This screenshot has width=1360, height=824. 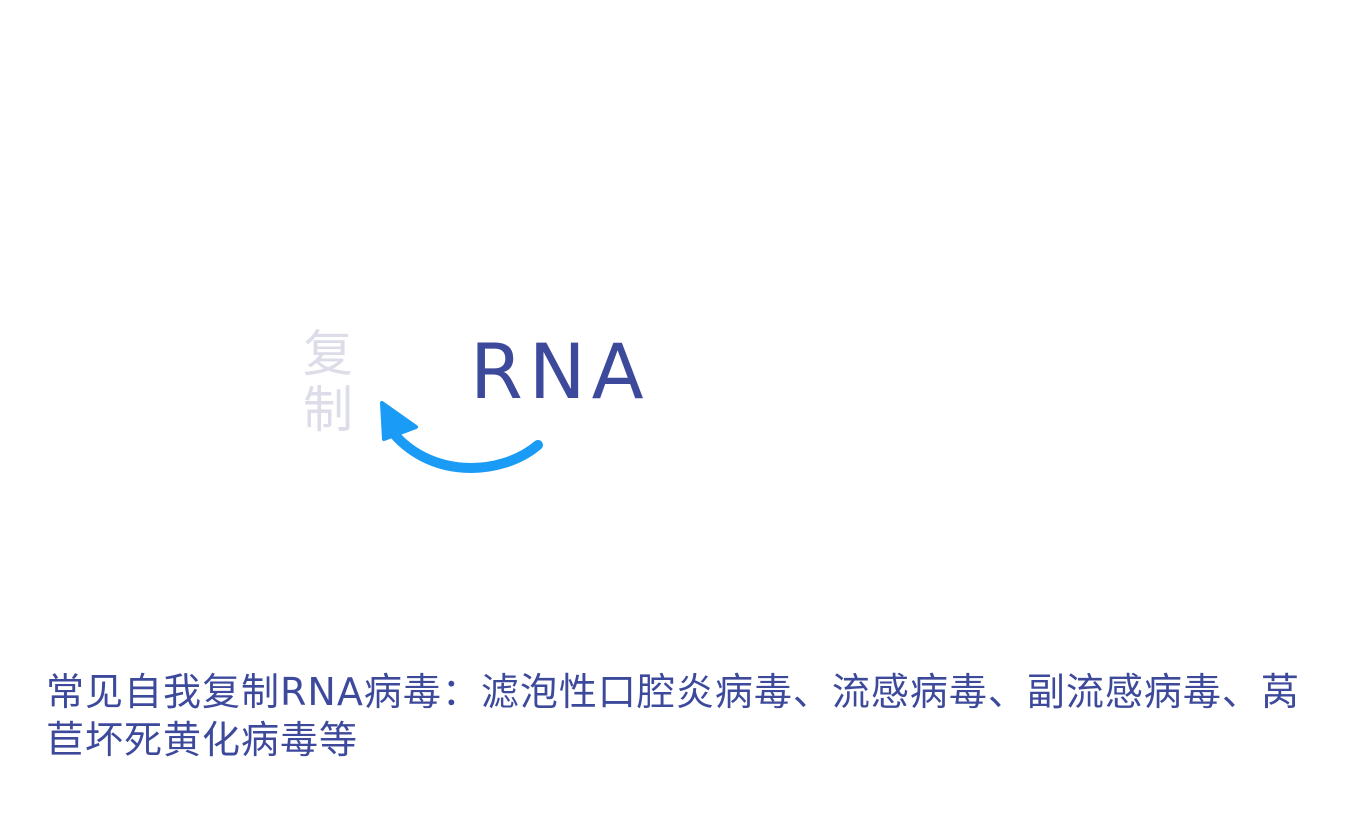 What do you see at coordinates (328, 382) in the screenshot?
I see `replication-label: 复制` at bounding box center [328, 382].